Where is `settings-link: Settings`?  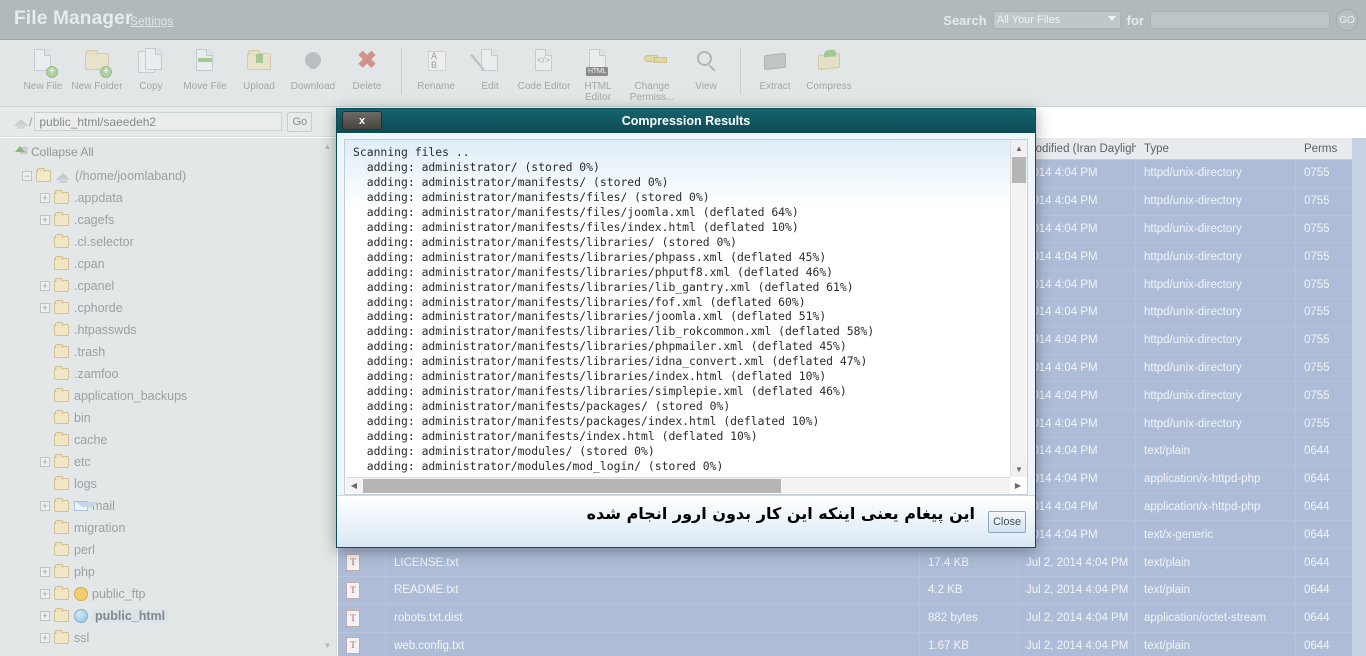
settings-link: Settings is located at coordinates (151, 21).